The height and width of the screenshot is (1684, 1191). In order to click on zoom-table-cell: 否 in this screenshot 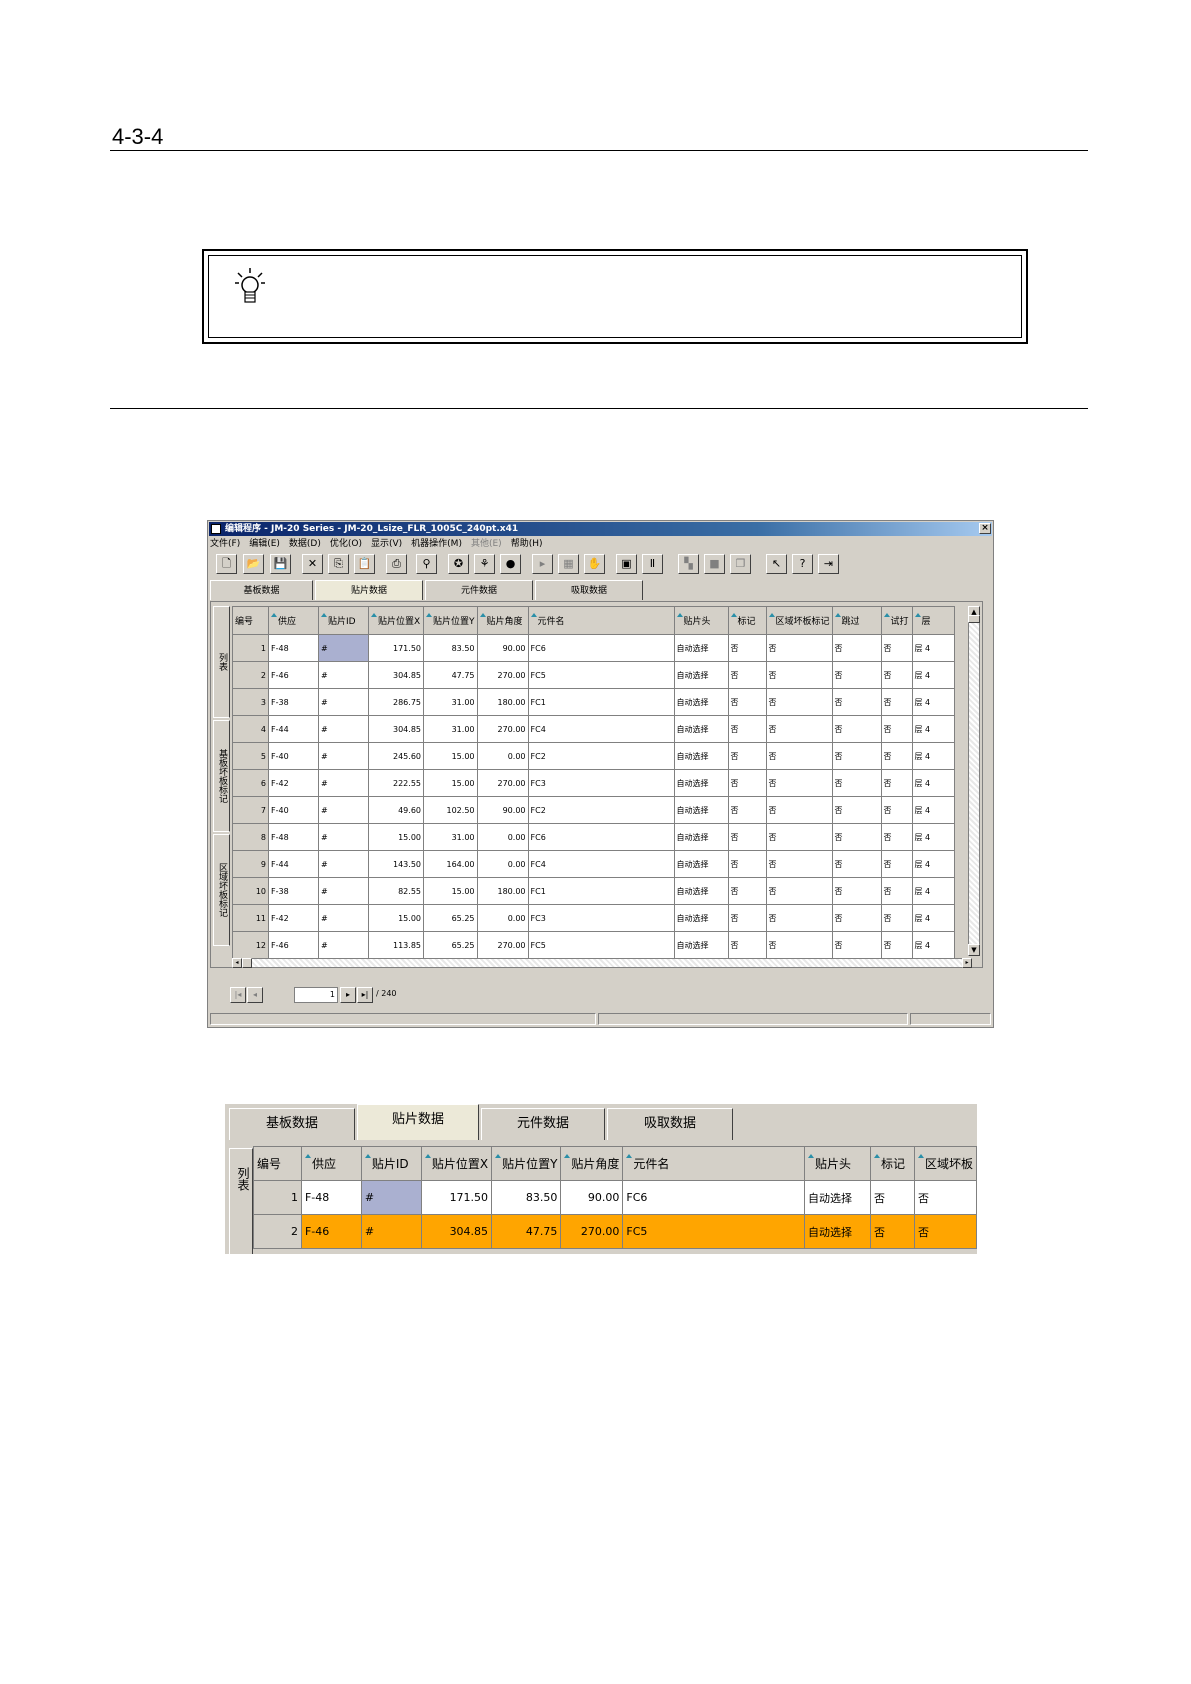, I will do `click(945, 1197)`.